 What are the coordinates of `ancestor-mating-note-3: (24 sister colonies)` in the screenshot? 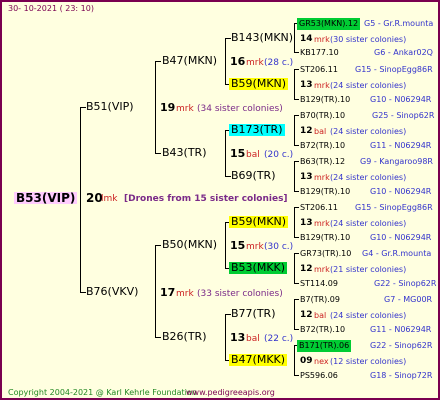 It's located at (368, 131).